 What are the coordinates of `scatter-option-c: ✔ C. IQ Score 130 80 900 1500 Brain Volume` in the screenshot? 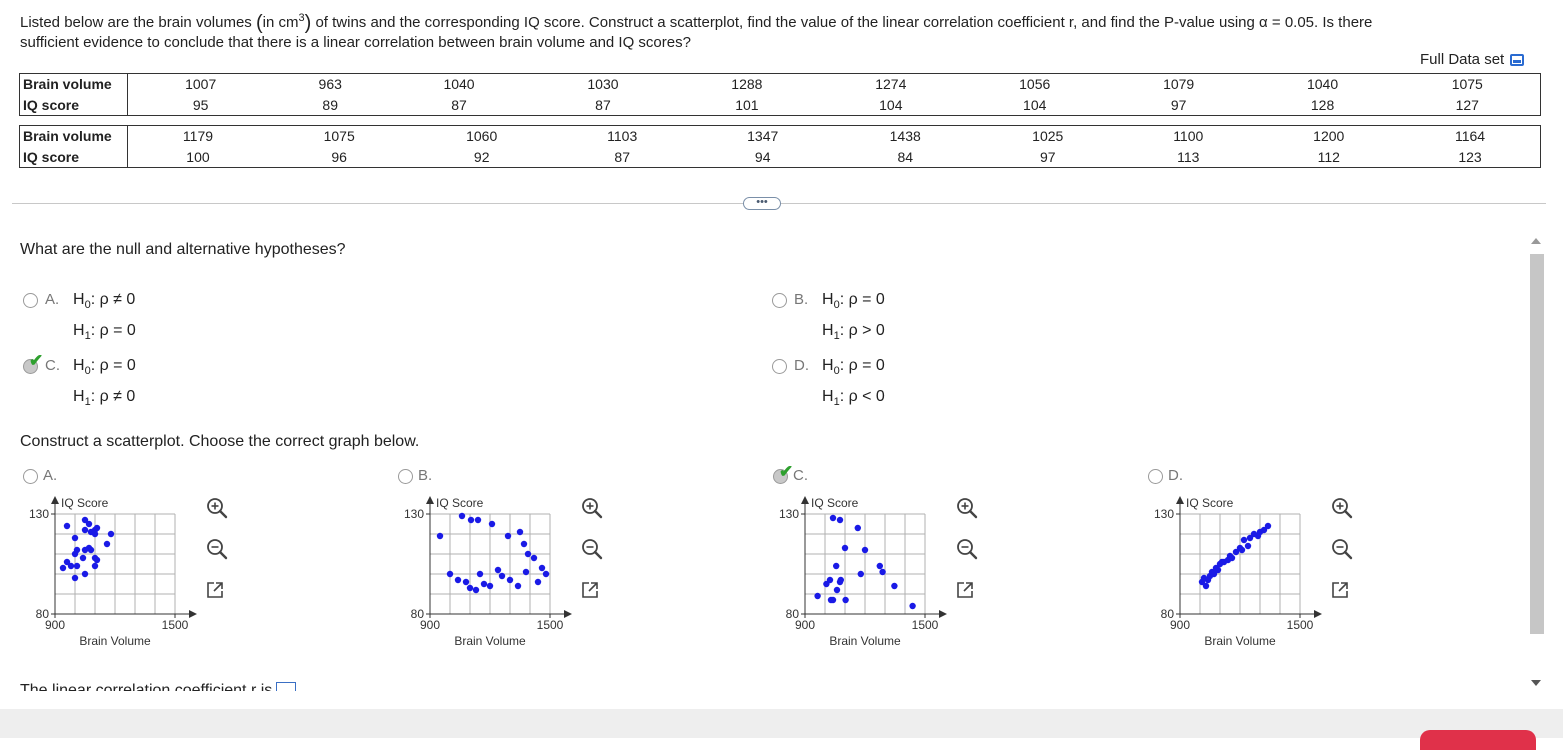 It's located at (950, 563).